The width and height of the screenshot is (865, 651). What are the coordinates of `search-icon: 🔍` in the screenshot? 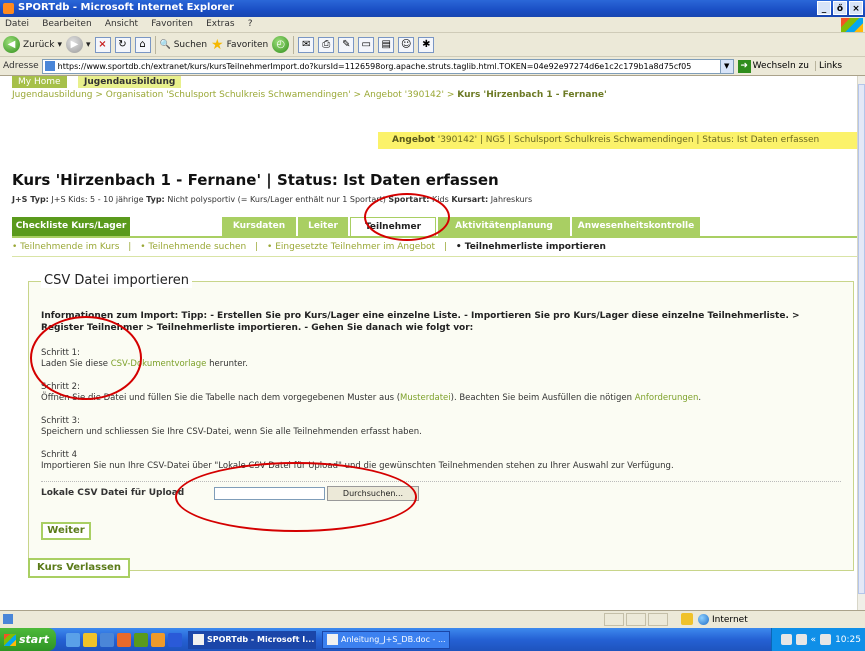 It's located at (165, 44).